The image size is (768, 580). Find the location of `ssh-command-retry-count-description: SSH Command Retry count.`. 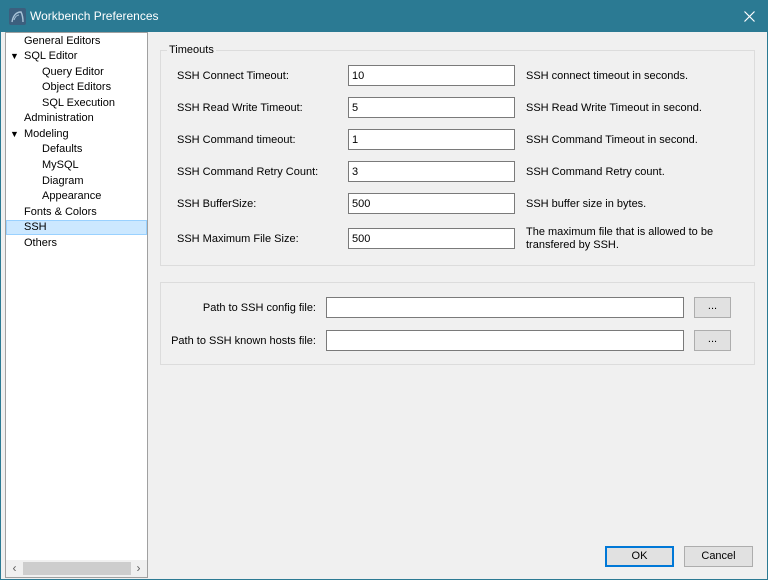

ssh-command-retry-count-description: SSH Command Retry count. is located at coordinates (595, 172).